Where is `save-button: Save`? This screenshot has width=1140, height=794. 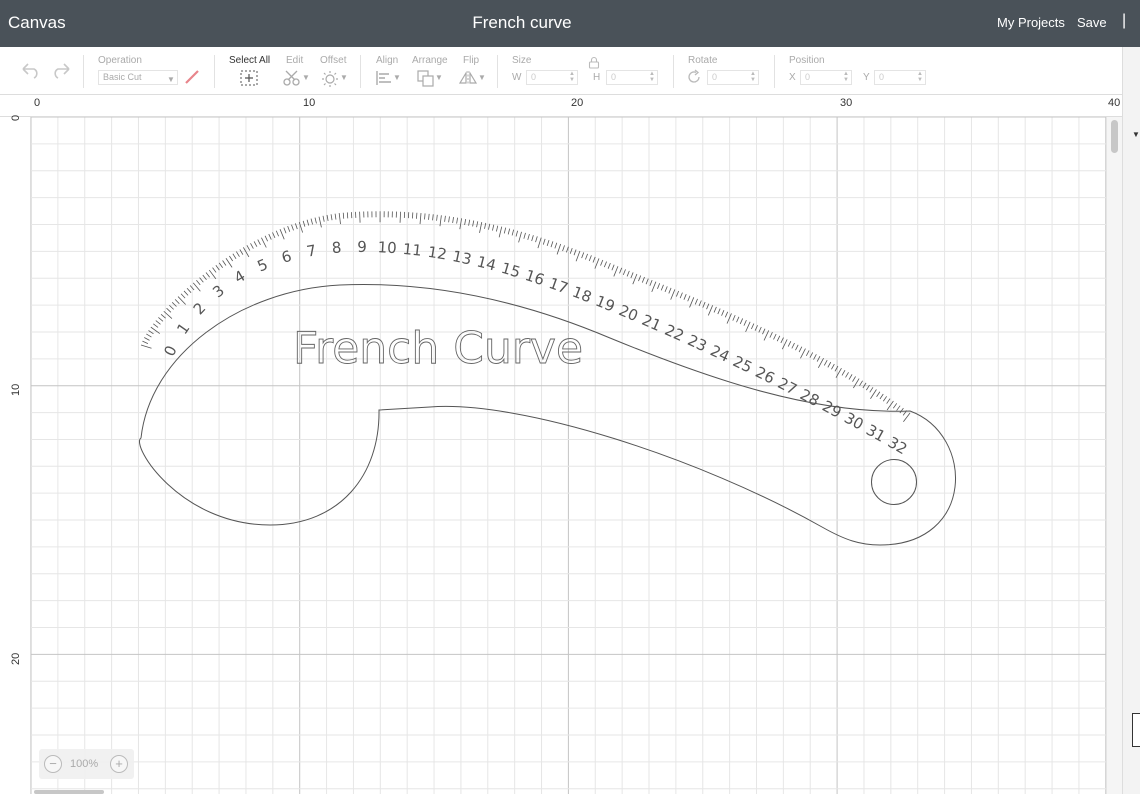
save-button: Save is located at coordinates (1092, 22).